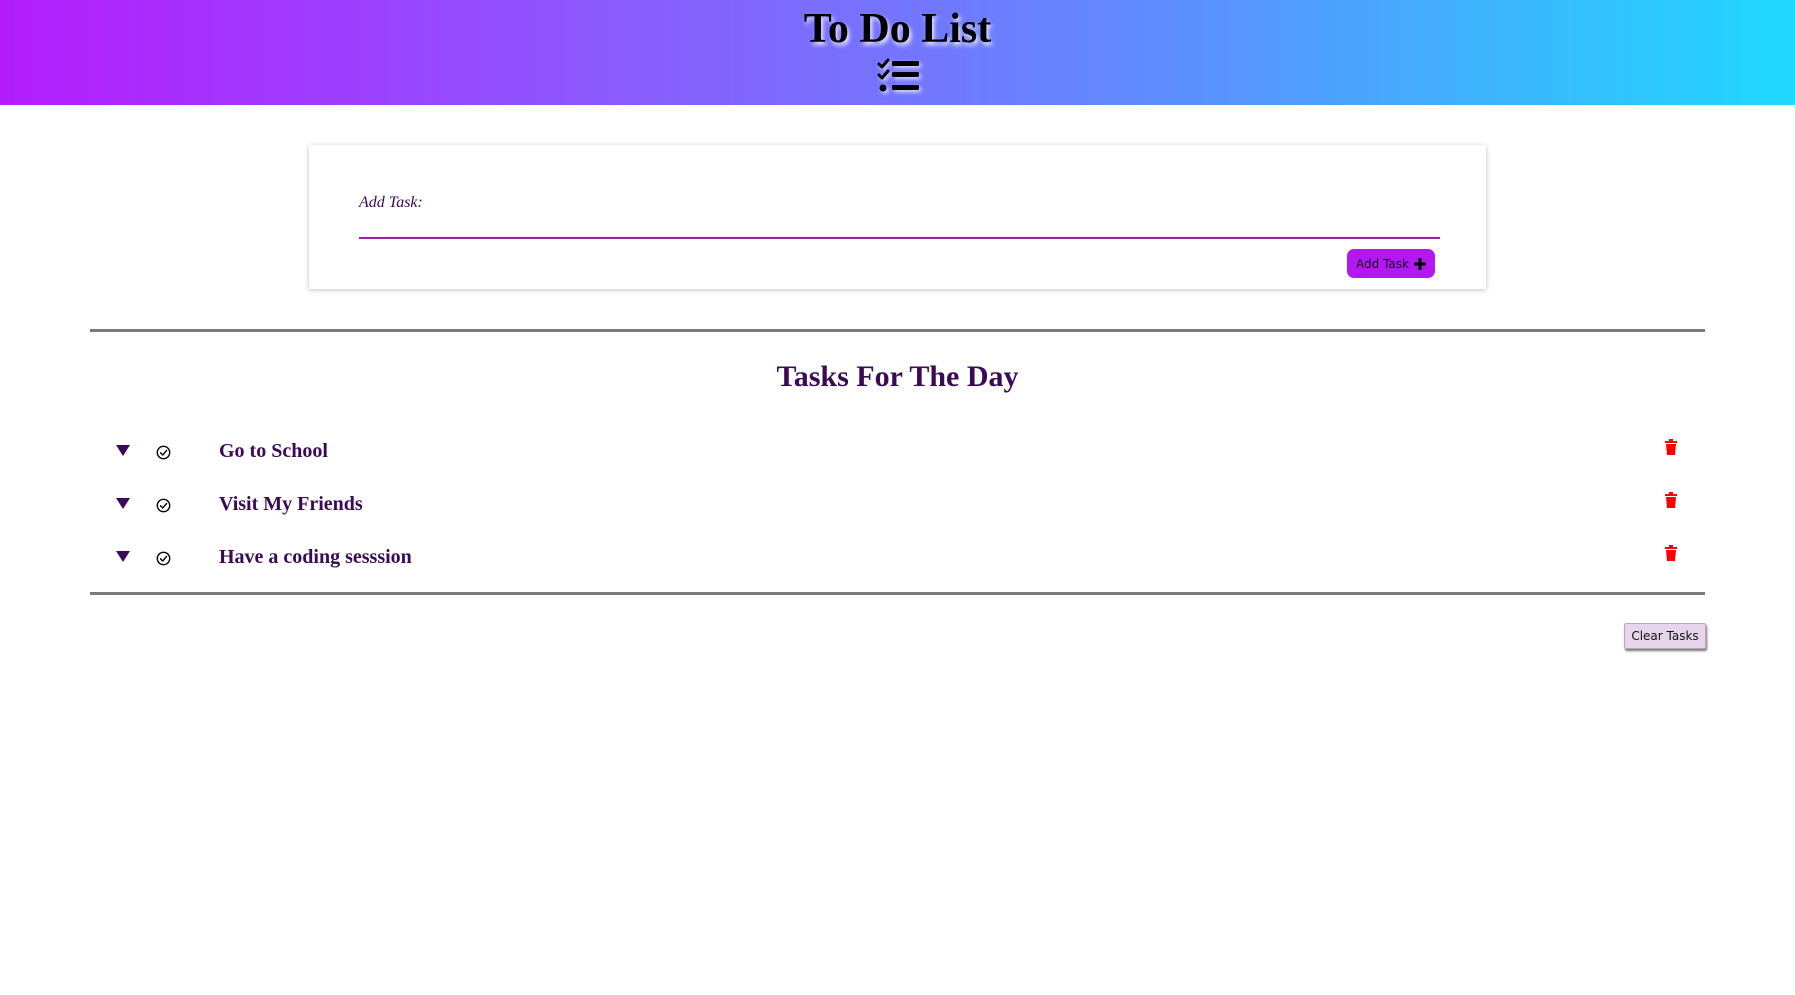 The width and height of the screenshot is (1795, 995). What do you see at coordinates (315, 557) in the screenshot?
I see `task-text: Have a coding sesssion` at bounding box center [315, 557].